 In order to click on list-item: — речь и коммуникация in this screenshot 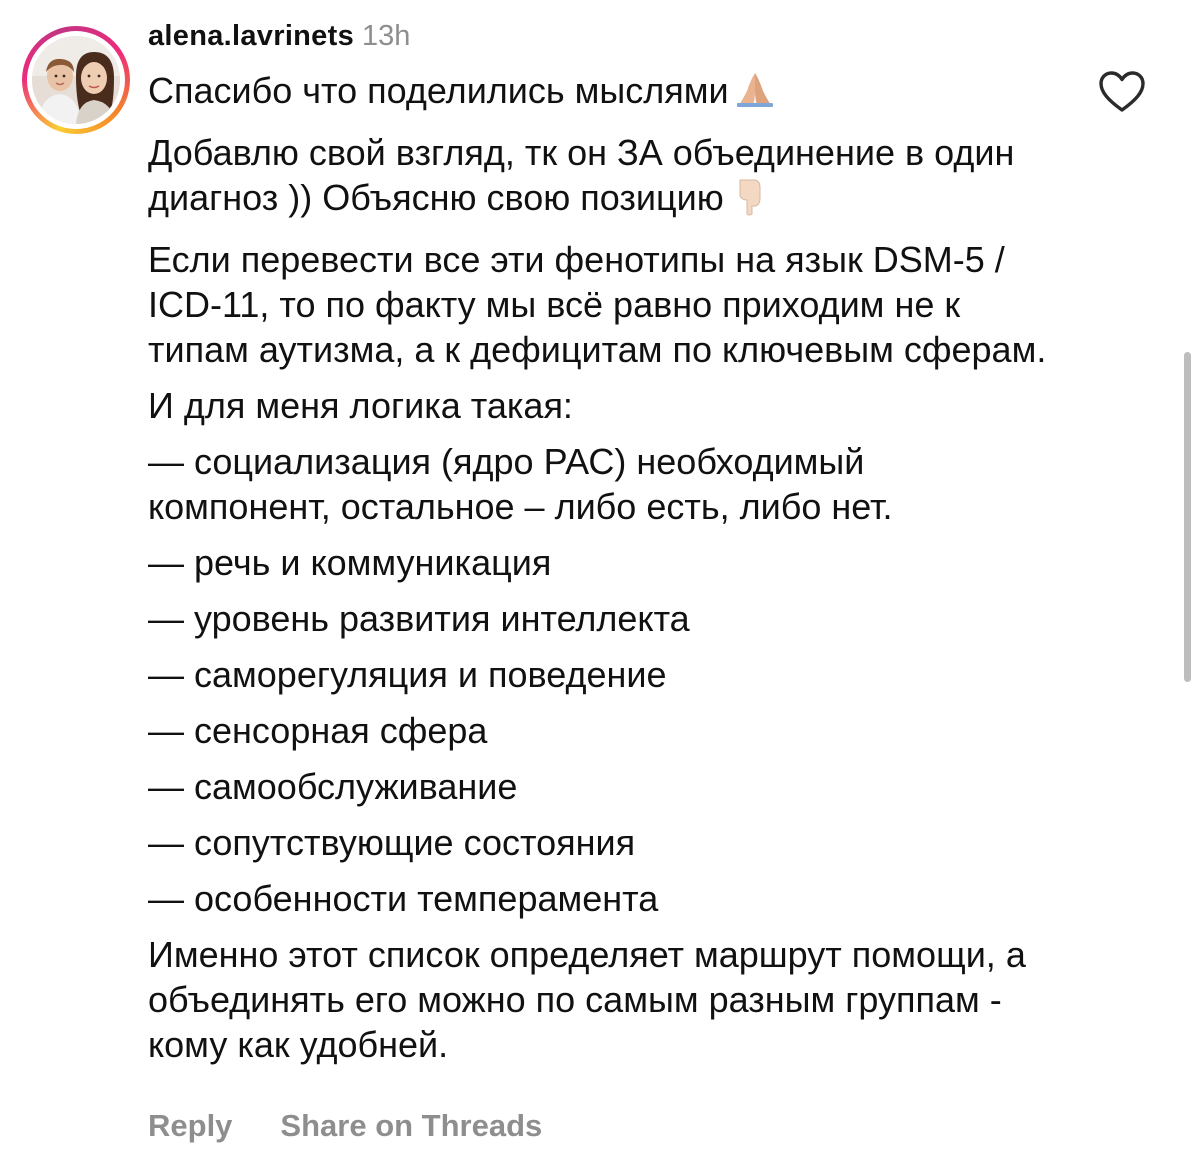, I will do `click(350, 562)`.